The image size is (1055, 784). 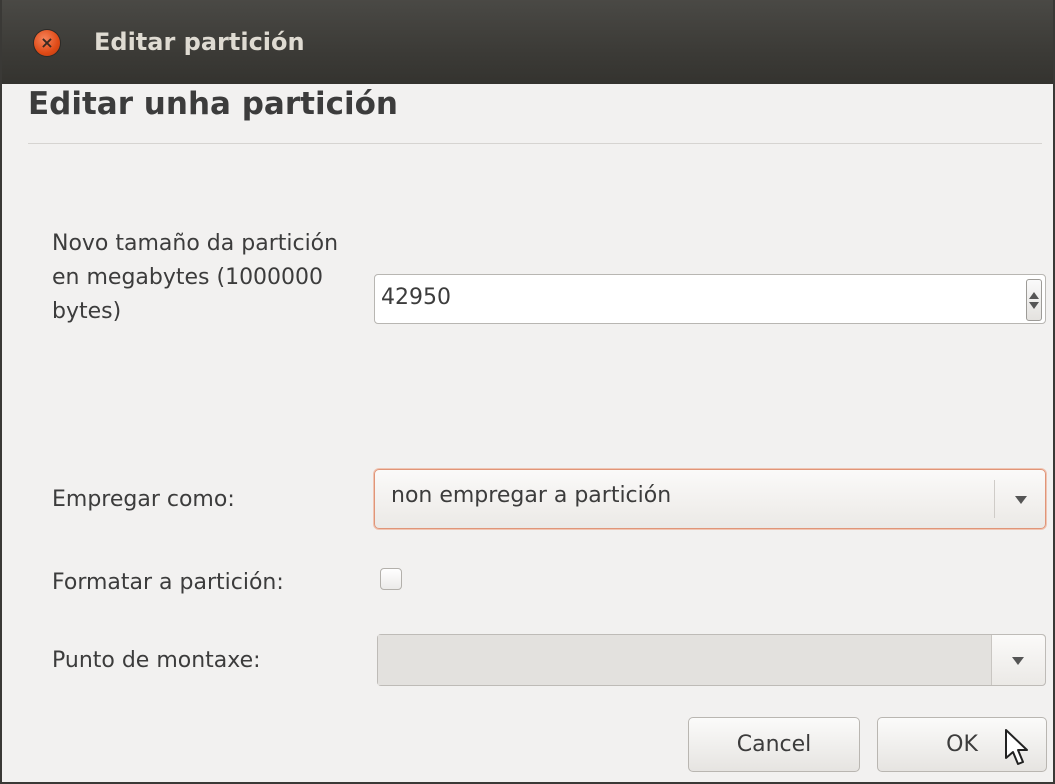 I want to click on dropdown-separator, so click(x=994, y=499).